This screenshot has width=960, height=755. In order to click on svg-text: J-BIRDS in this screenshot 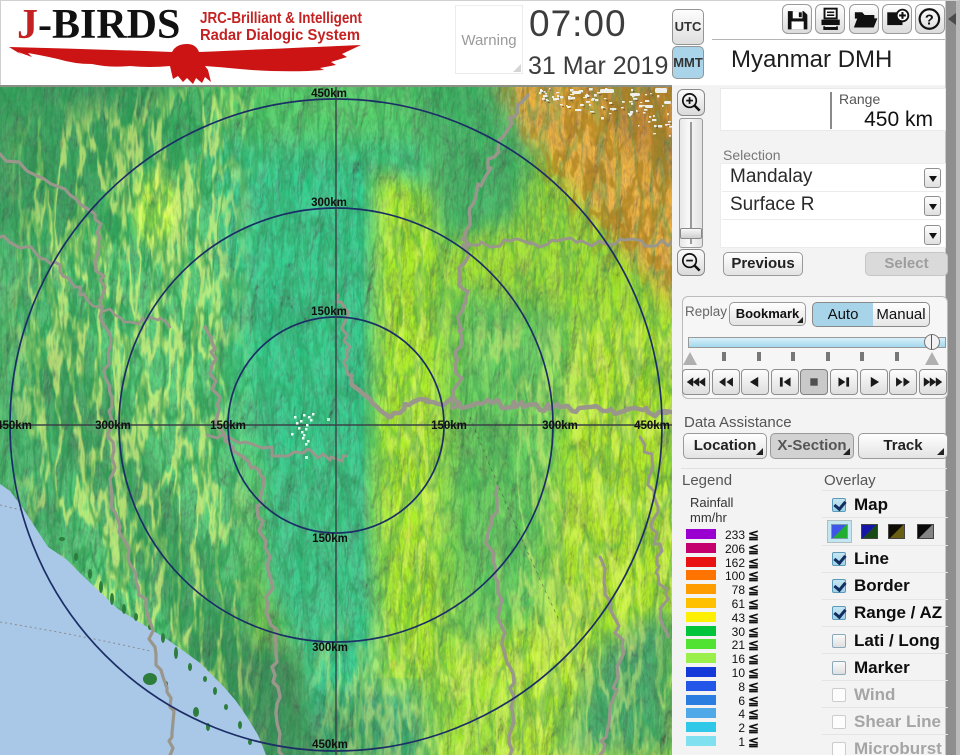, I will do `click(98, 25)`.